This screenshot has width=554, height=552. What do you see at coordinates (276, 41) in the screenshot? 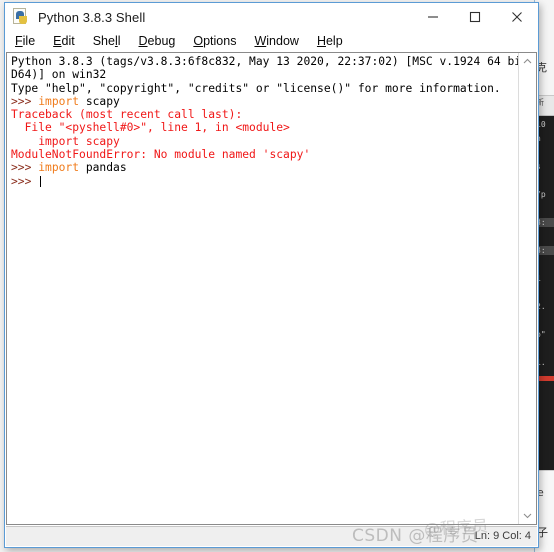
I see `menu-item-window: Window` at bounding box center [276, 41].